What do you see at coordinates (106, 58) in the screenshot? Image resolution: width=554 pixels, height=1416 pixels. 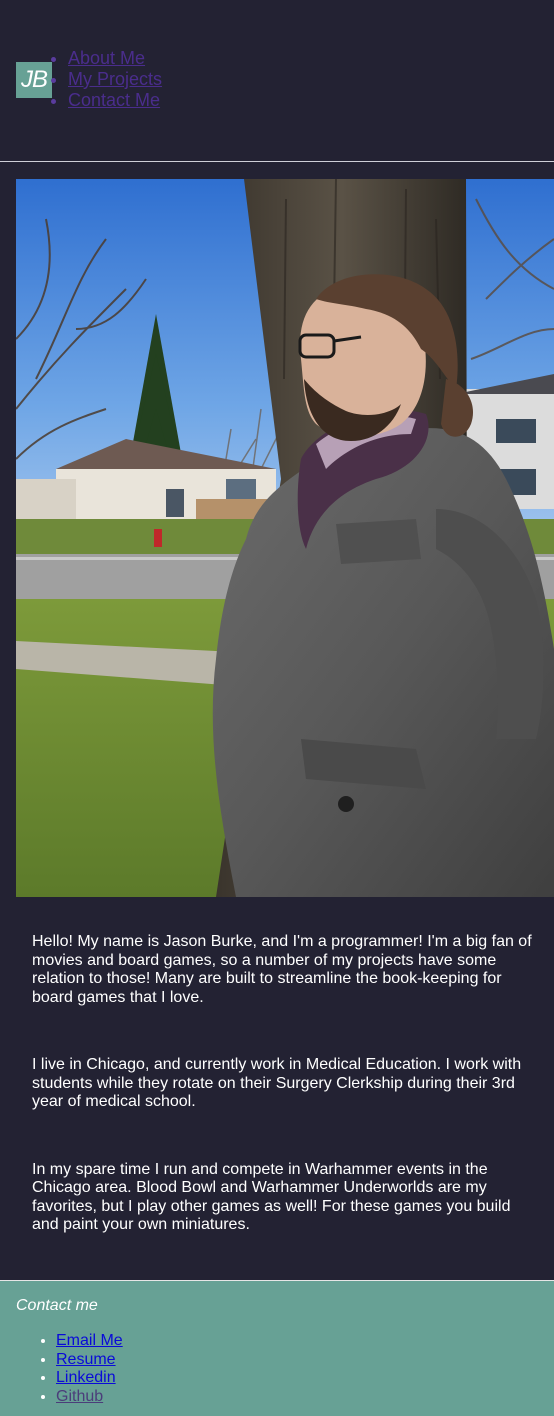 I see `nav-link-about-me: About Me` at bounding box center [106, 58].